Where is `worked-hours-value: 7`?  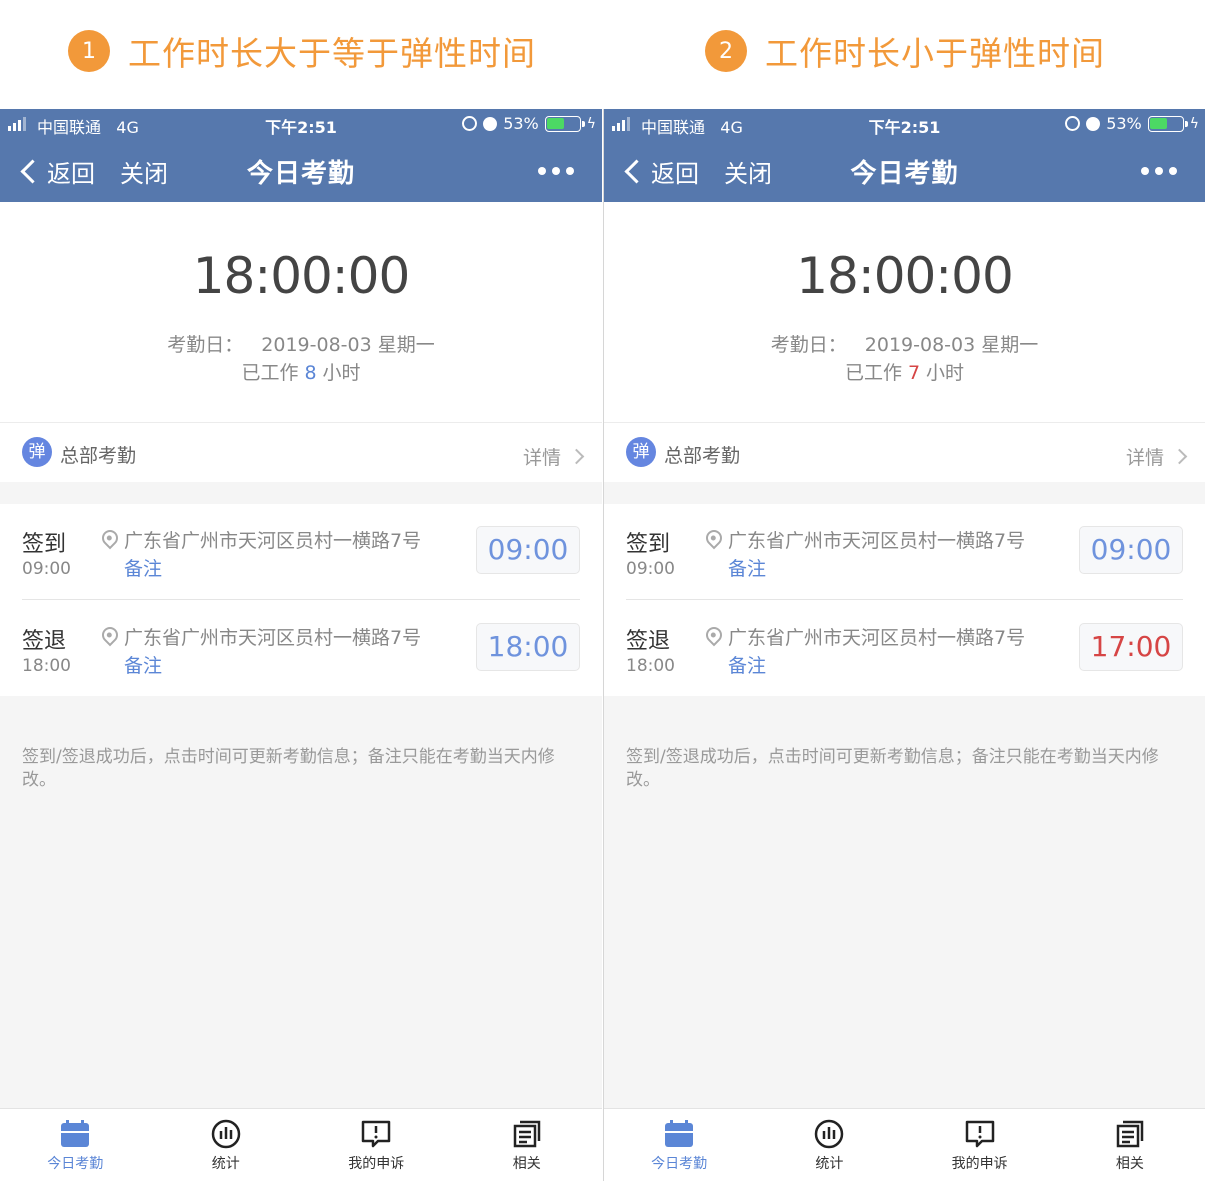
worked-hours-value: 7 is located at coordinates (914, 373).